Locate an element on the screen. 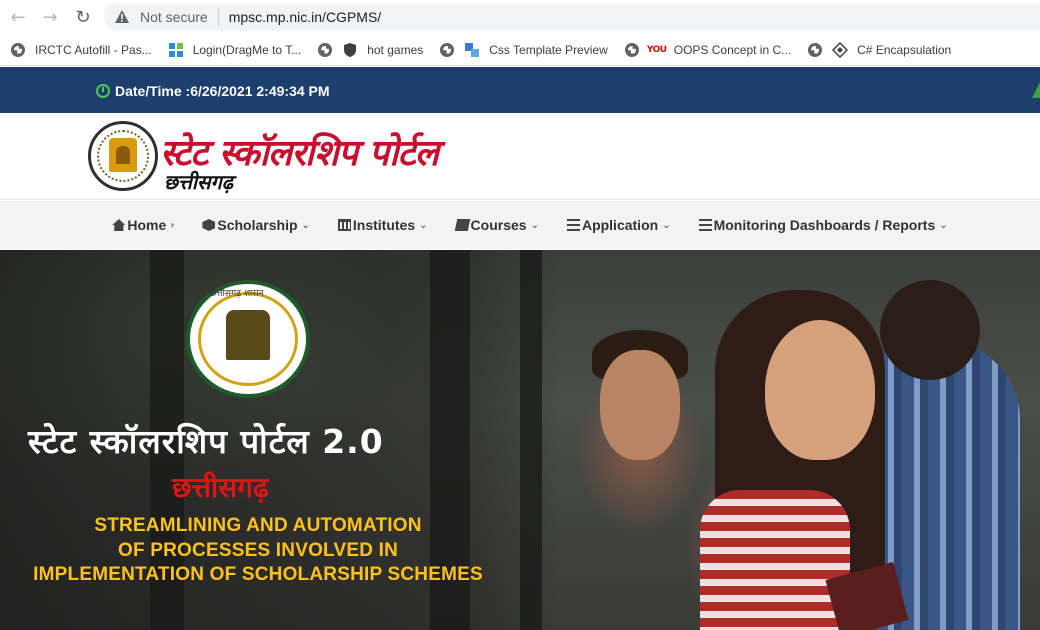  bookmark-label: hot games is located at coordinates (395, 49).